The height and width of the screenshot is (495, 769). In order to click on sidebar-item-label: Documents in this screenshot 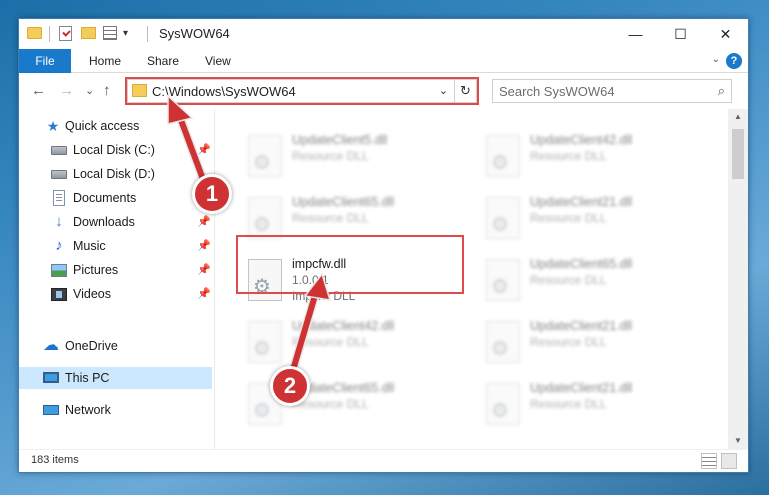, I will do `click(105, 198)`.